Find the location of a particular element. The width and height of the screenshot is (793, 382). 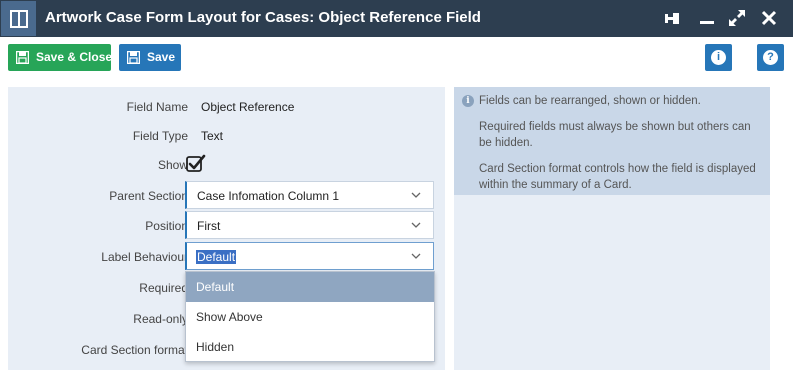

dropdown-option-hidden: Hidden is located at coordinates (310, 347).